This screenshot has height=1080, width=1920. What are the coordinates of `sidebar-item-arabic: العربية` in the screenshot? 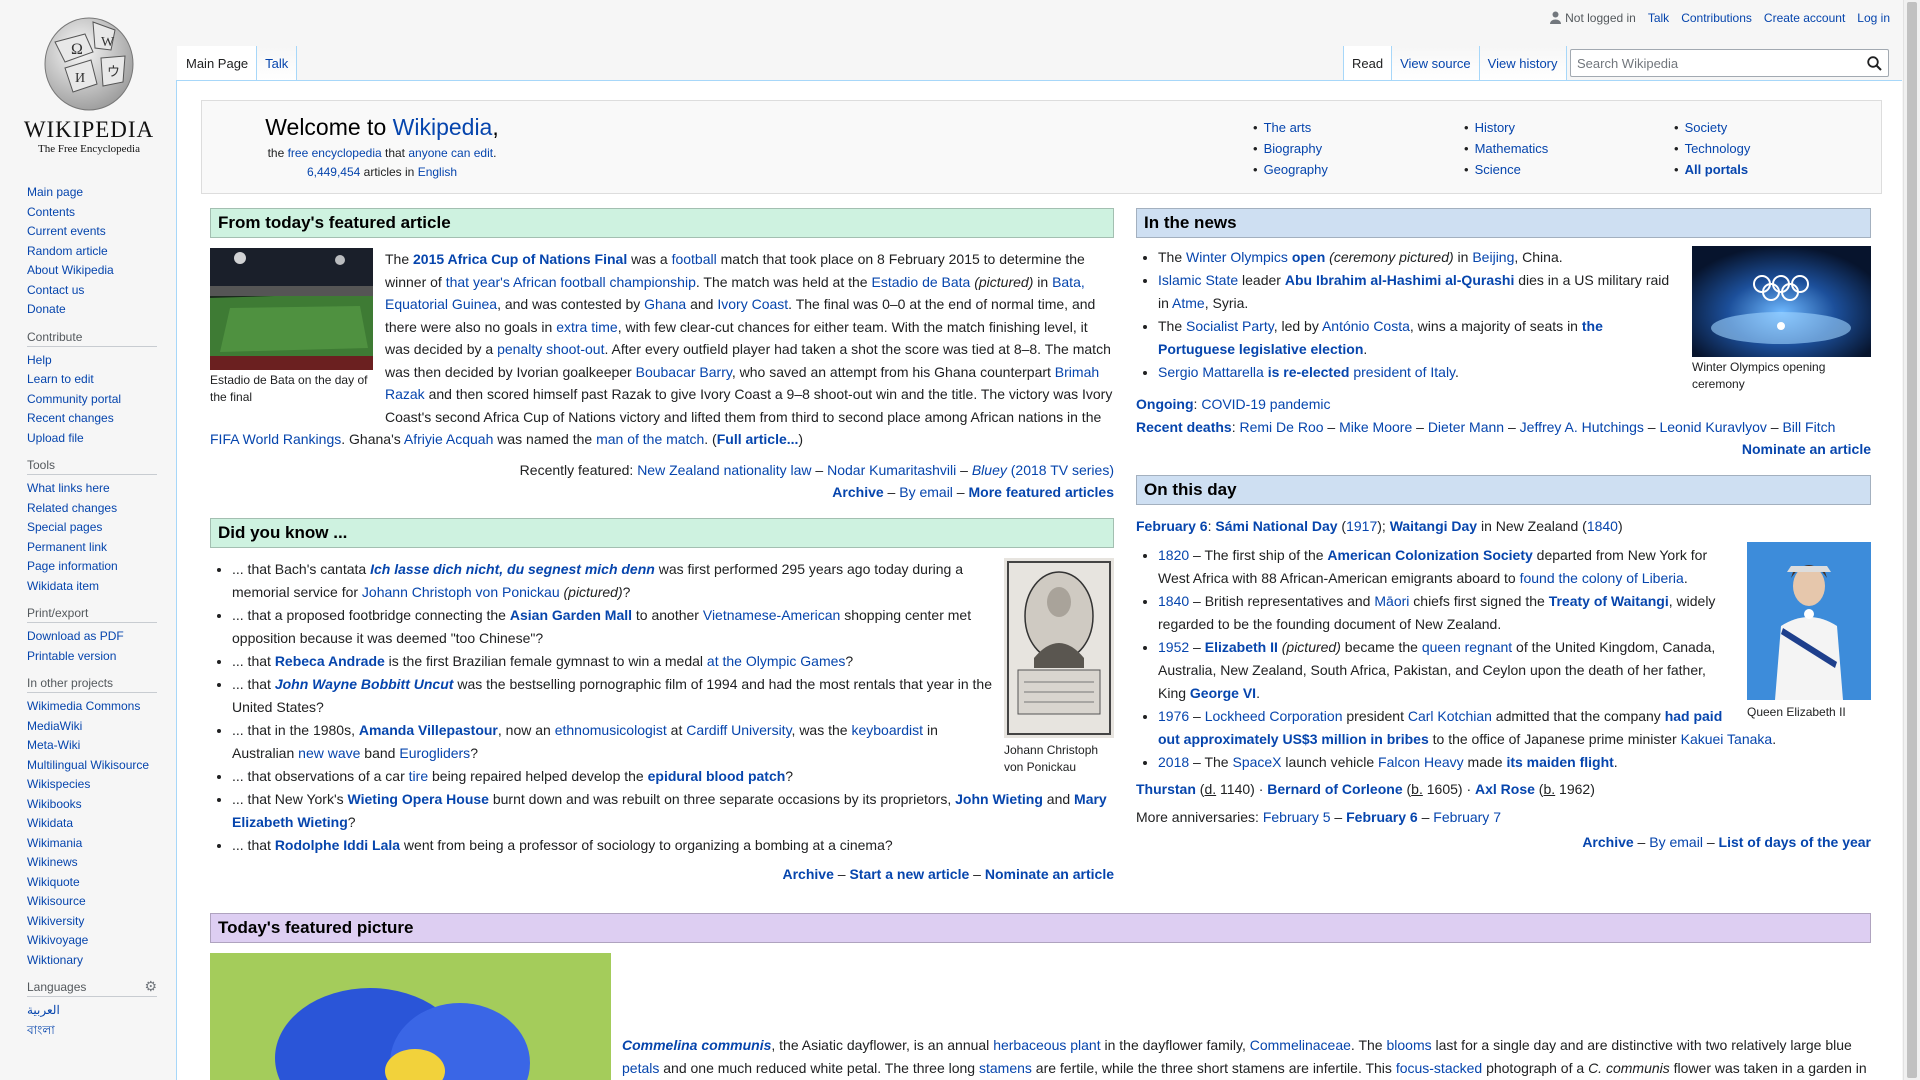 It's located at (92, 1011).